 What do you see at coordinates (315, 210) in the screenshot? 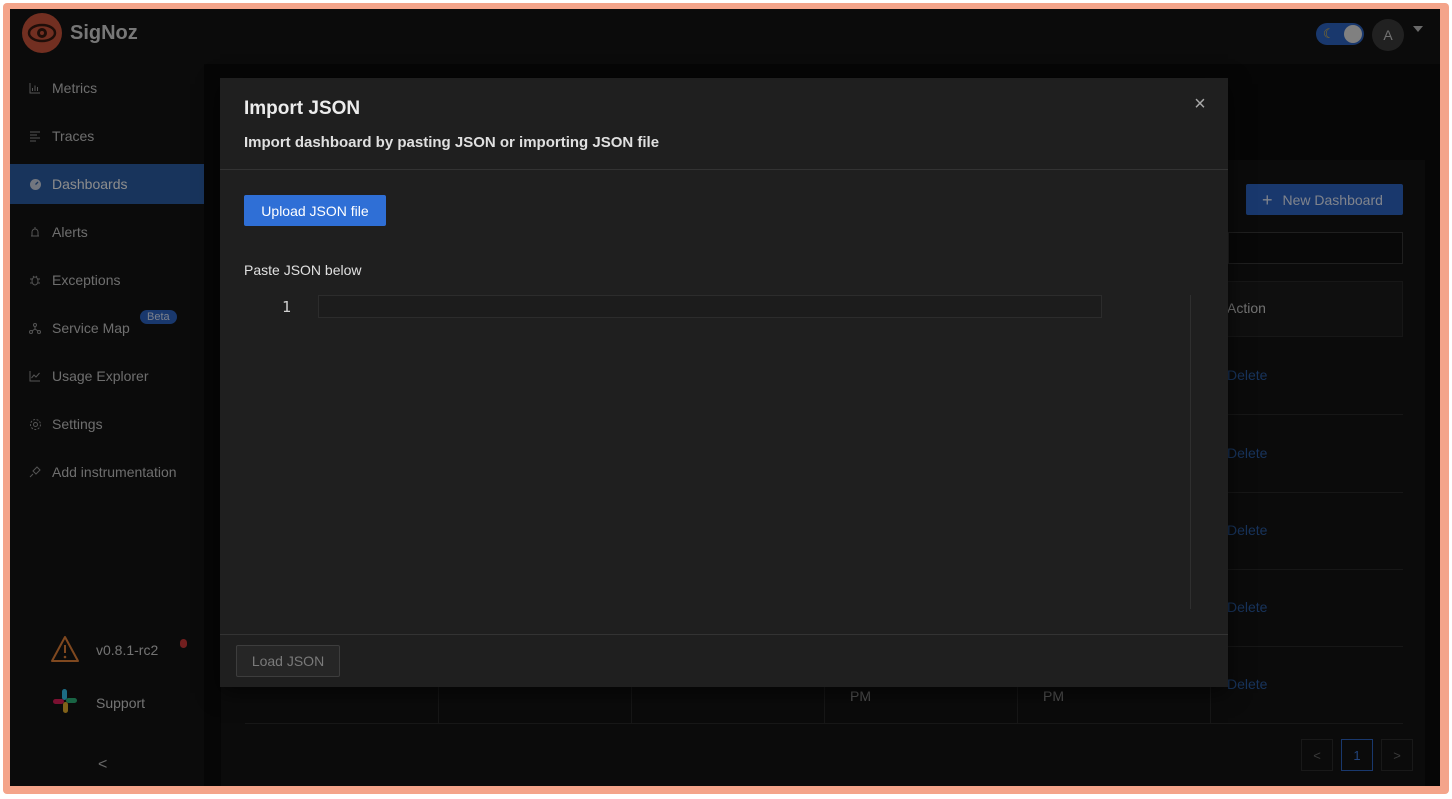
I see `upload-json-button: Upload JSON file` at bounding box center [315, 210].